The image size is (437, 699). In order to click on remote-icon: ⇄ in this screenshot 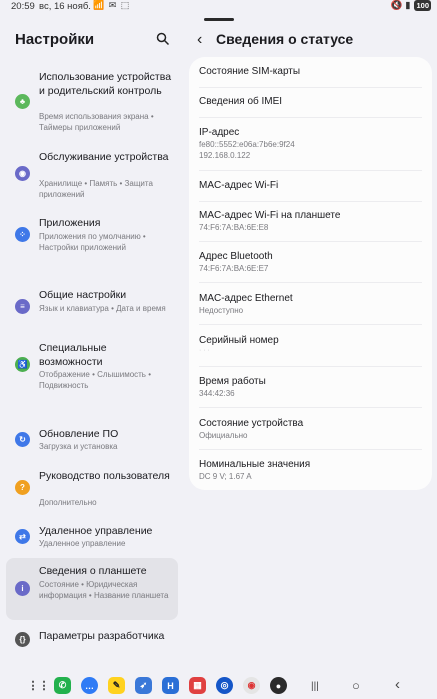, I will do `click(22, 536)`.